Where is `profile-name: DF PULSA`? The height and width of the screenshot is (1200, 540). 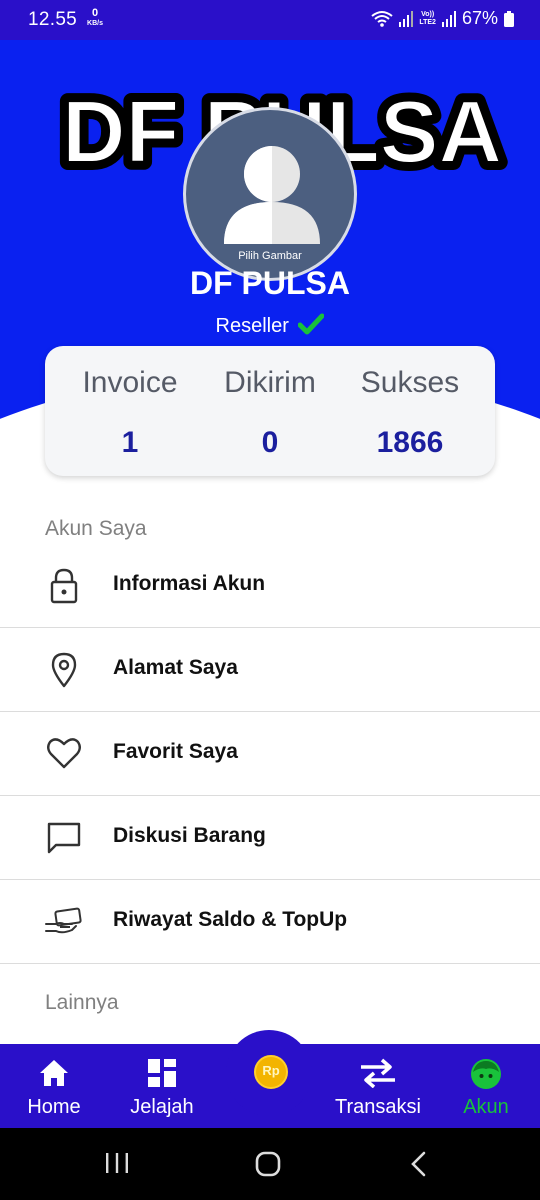 profile-name: DF PULSA is located at coordinates (270, 283).